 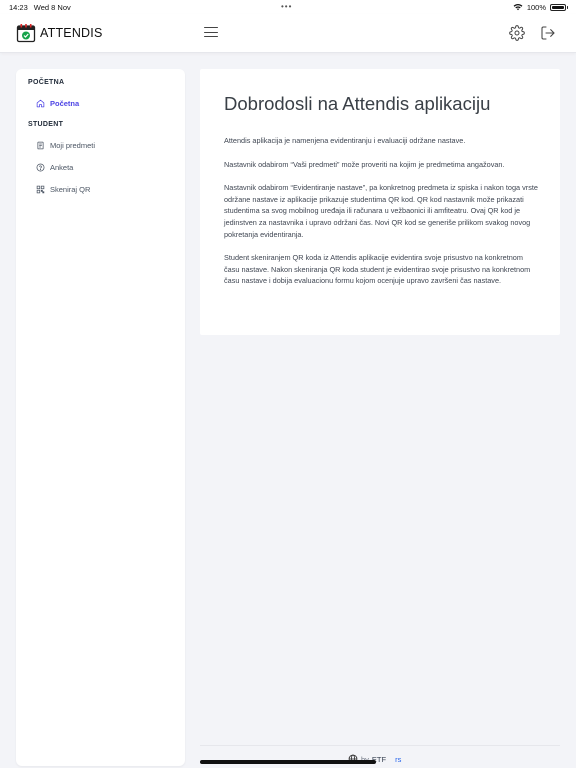 I want to click on app-logo: ATTENDIS, so click(x=59, y=33).